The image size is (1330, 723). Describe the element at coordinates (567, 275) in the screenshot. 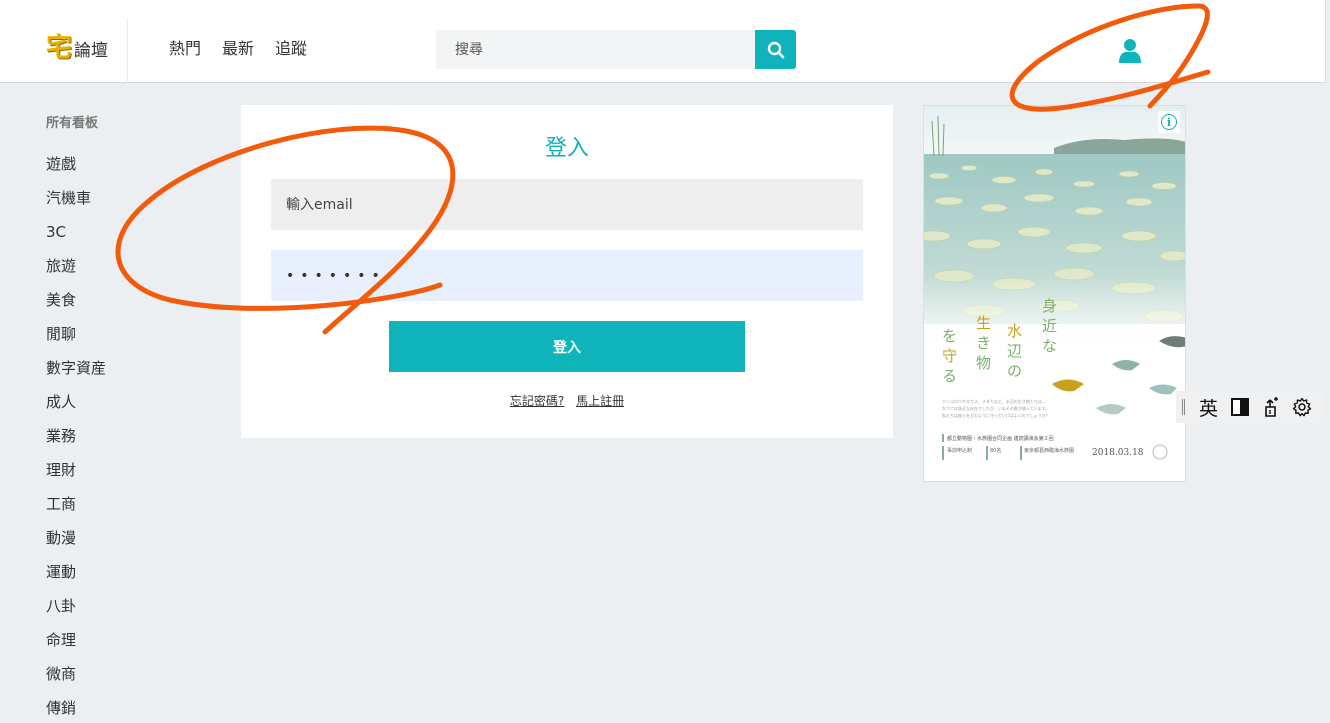

I see `password-field` at that location.